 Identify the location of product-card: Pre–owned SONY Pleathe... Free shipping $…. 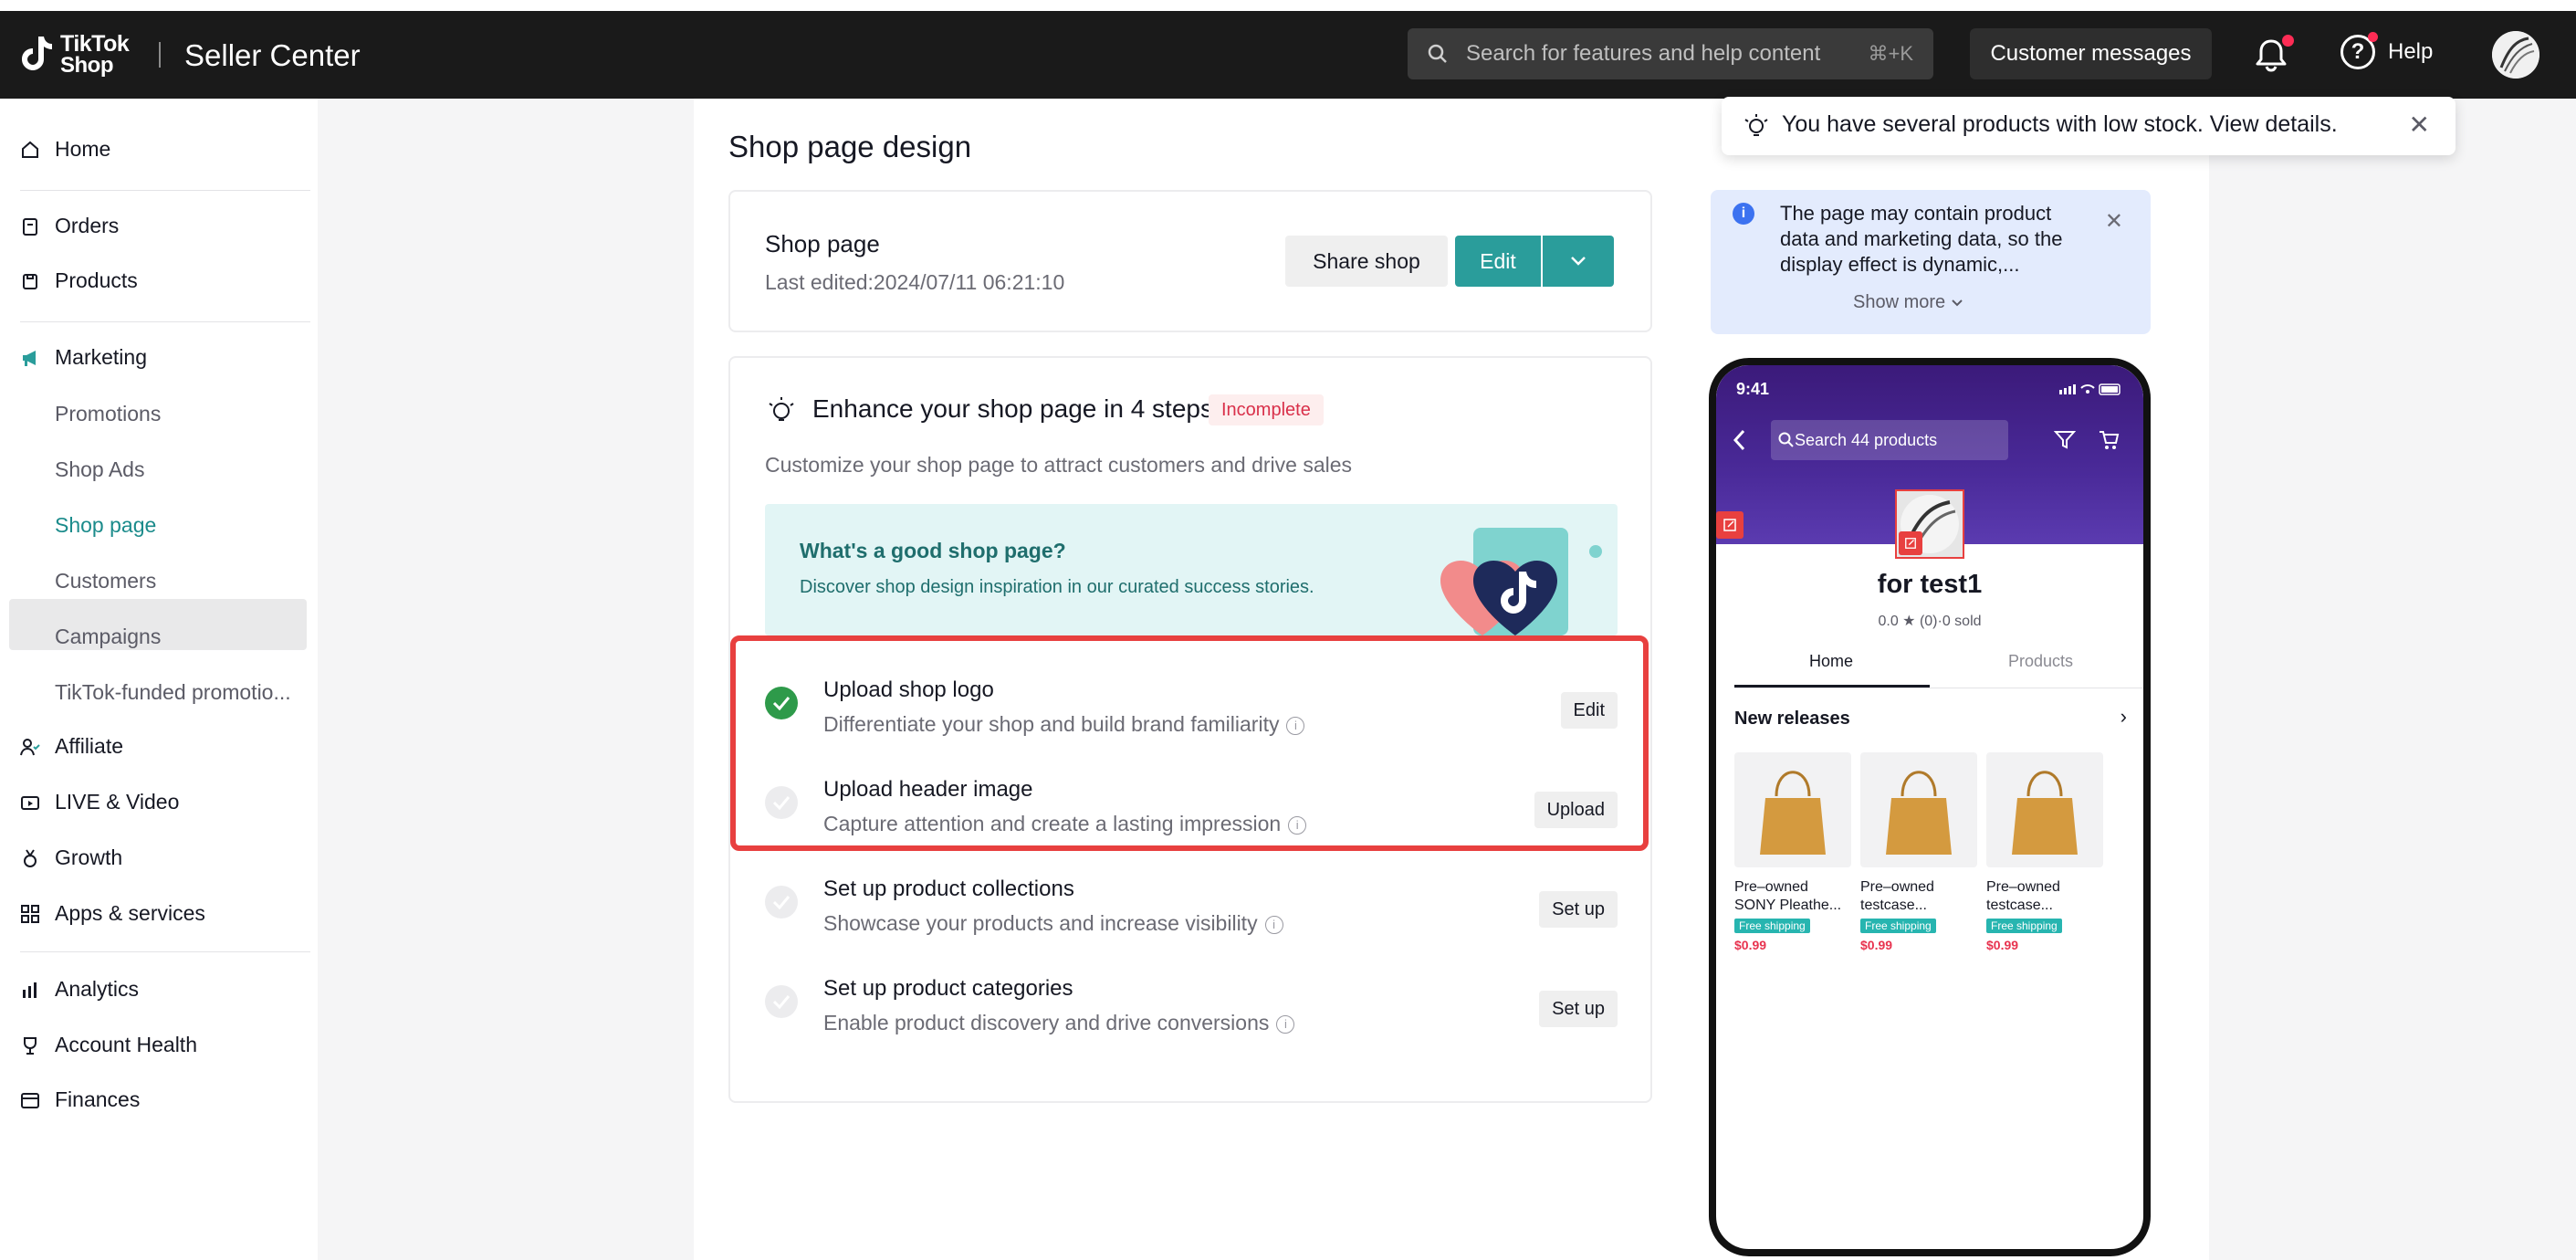
(1792, 852).